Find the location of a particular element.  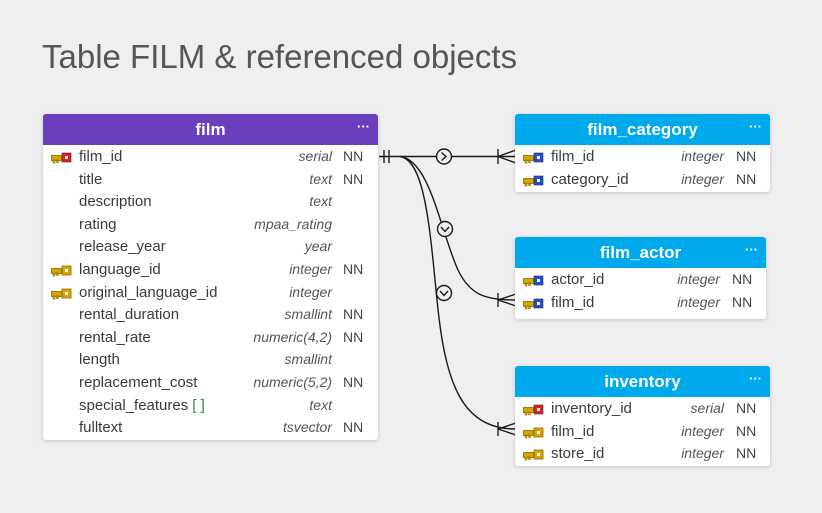

column-name-text: special_features is located at coordinates (134, 405).